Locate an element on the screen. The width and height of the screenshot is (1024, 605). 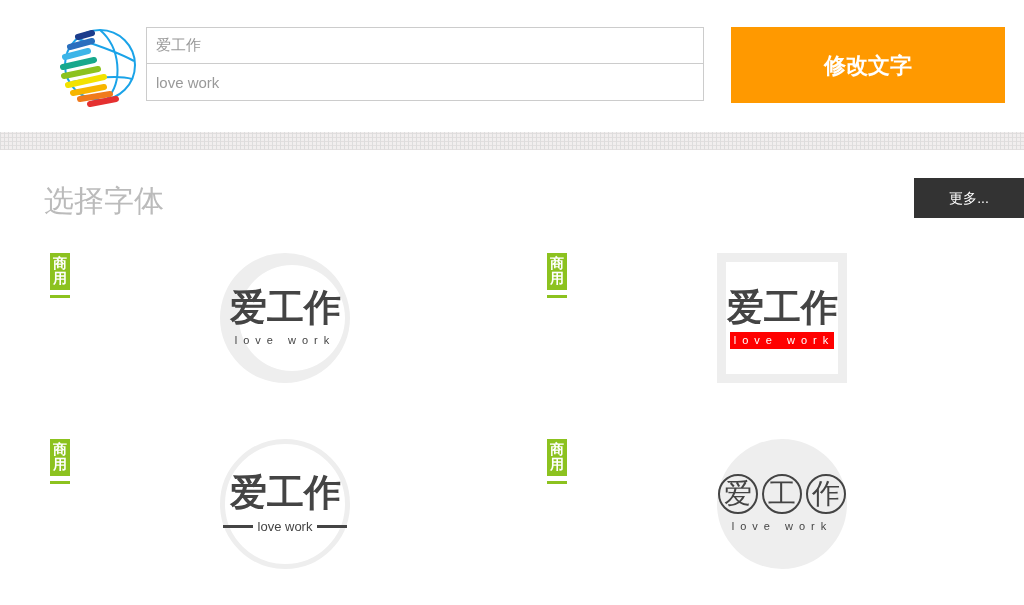
circled-character: 爱 is located at coordinates (738, 493).